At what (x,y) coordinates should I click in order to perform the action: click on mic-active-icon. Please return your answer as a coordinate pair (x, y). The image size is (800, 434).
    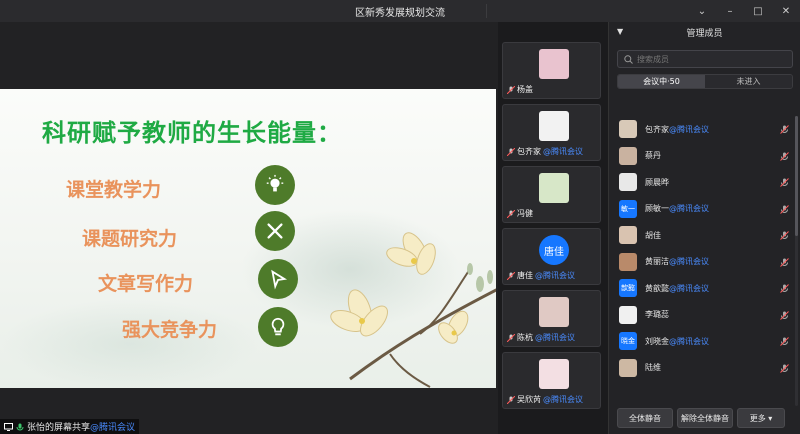
    Looking at the image, I should click on (20, 426).